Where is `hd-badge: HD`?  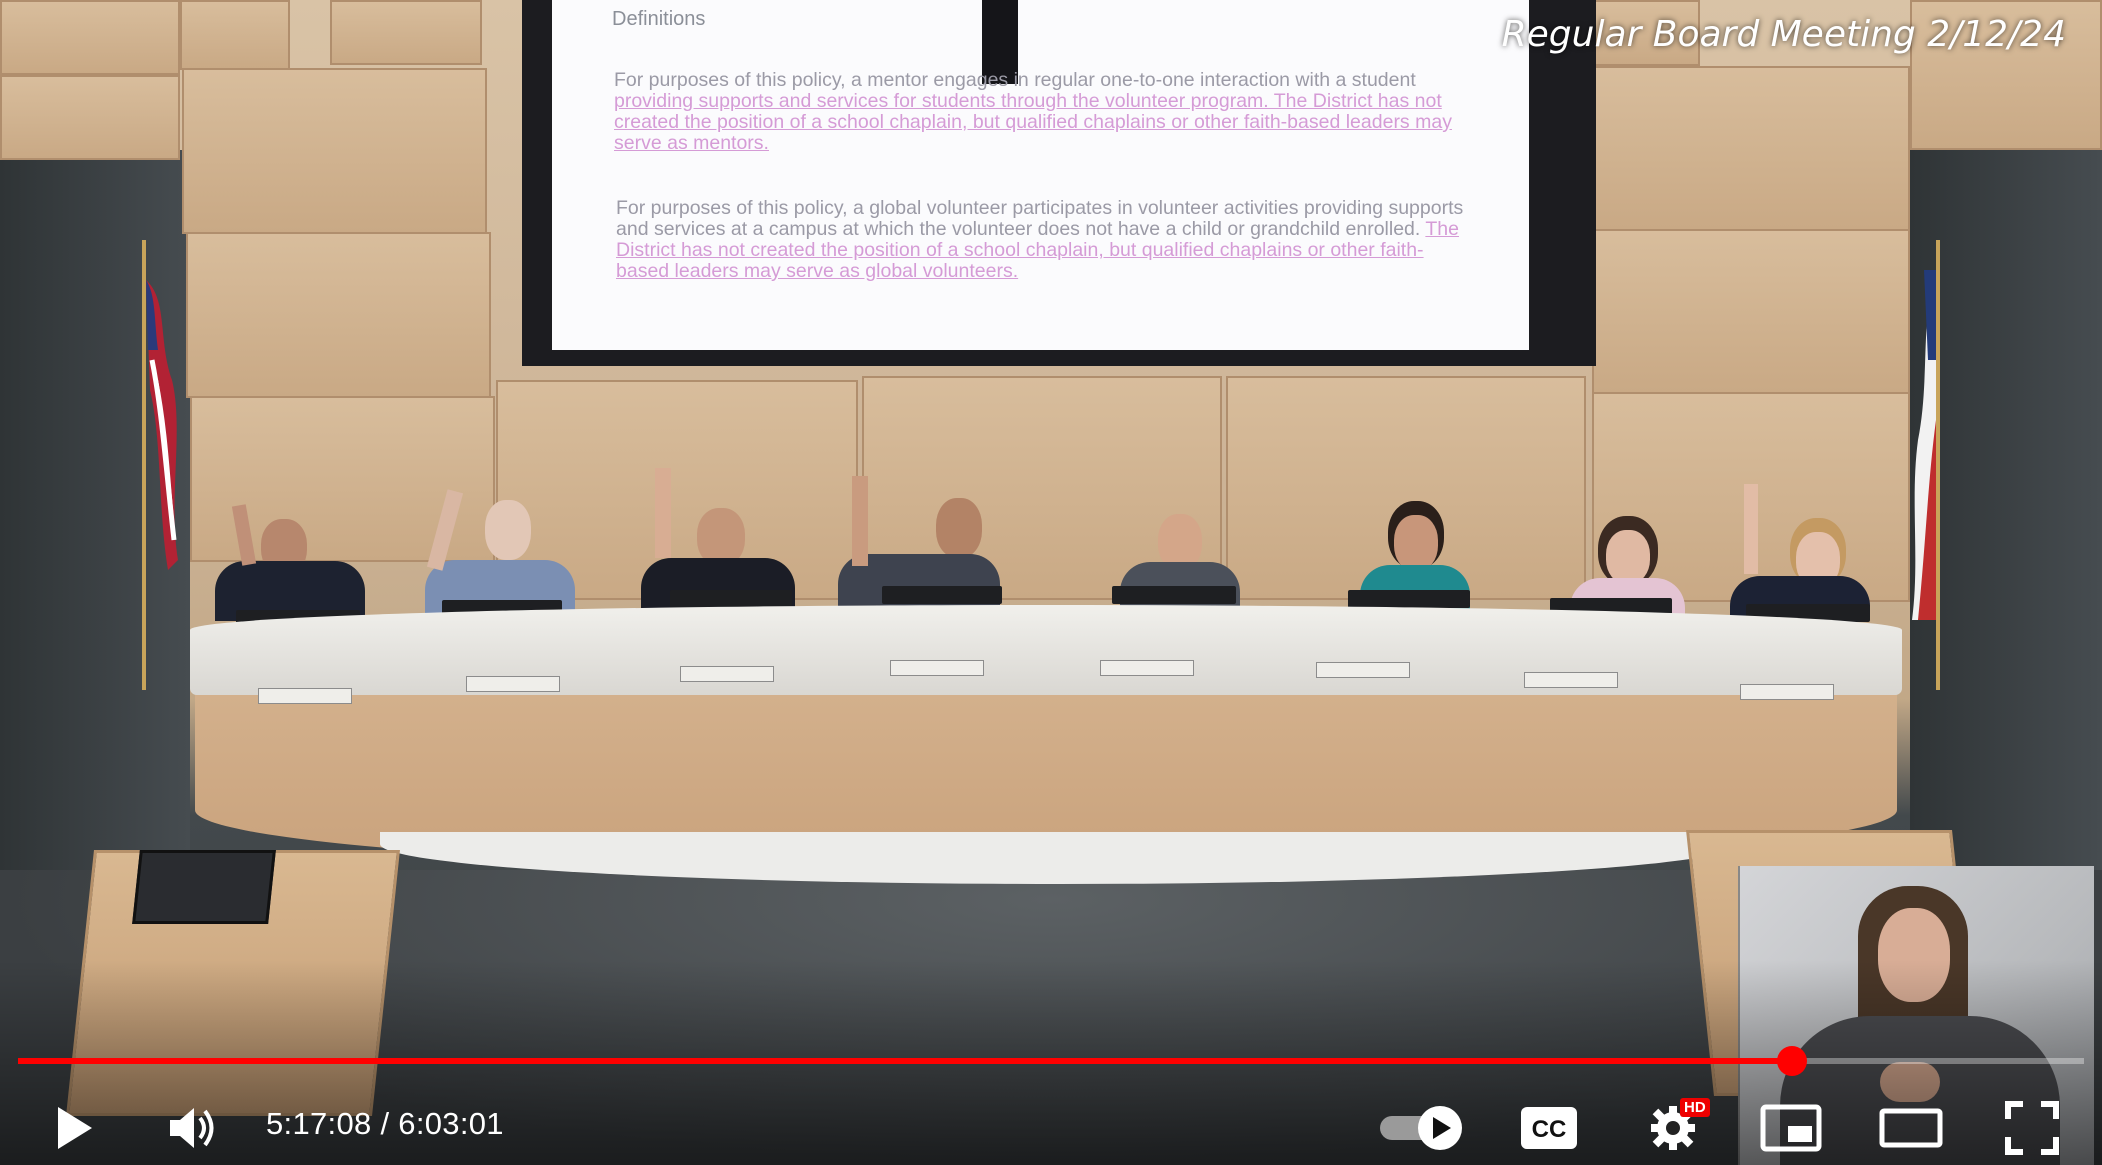
hd-badge: HD is located at coordinates (1695, 1107).